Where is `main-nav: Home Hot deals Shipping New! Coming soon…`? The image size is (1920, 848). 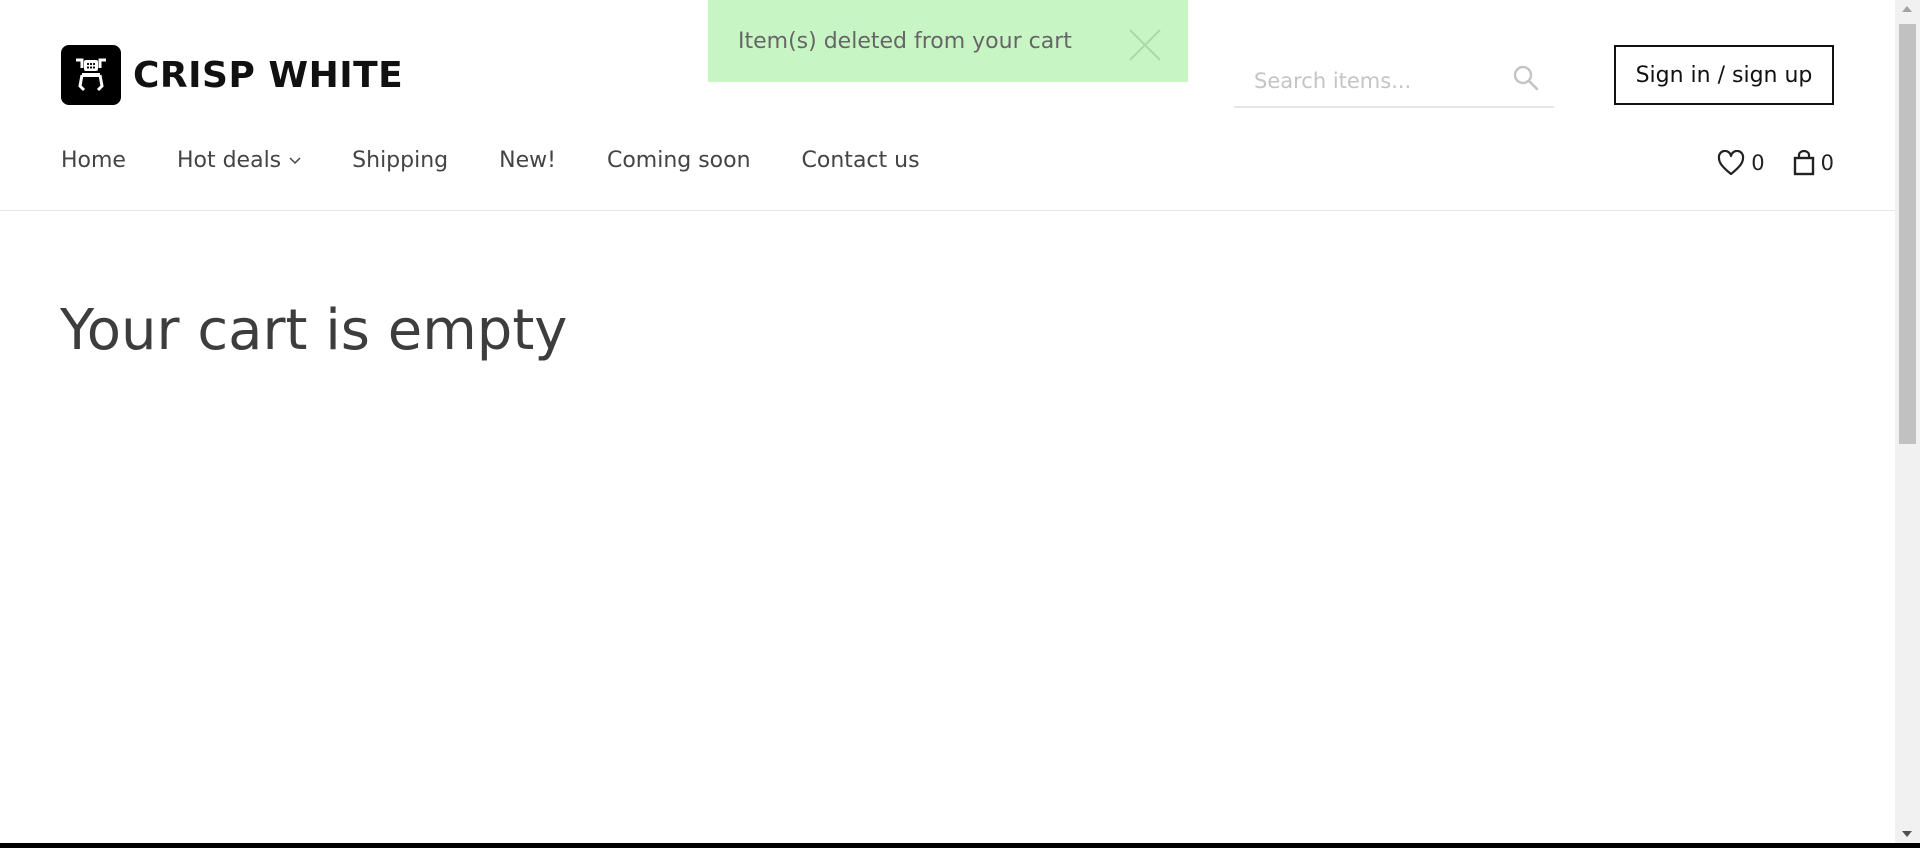 main-nav: Home Hot deals Shipping New! Coming soon… is located at coordinates (516, 160).